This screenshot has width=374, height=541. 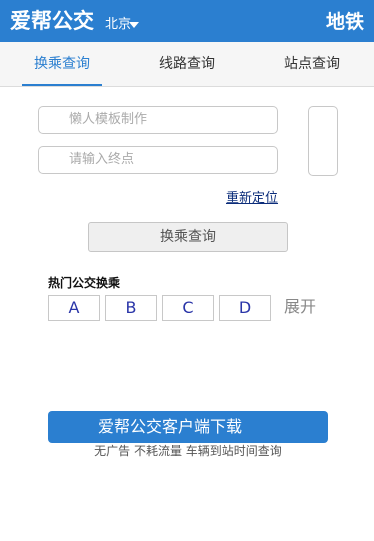 I want to click on letter-a-button: A, so click(x=74, y=308).